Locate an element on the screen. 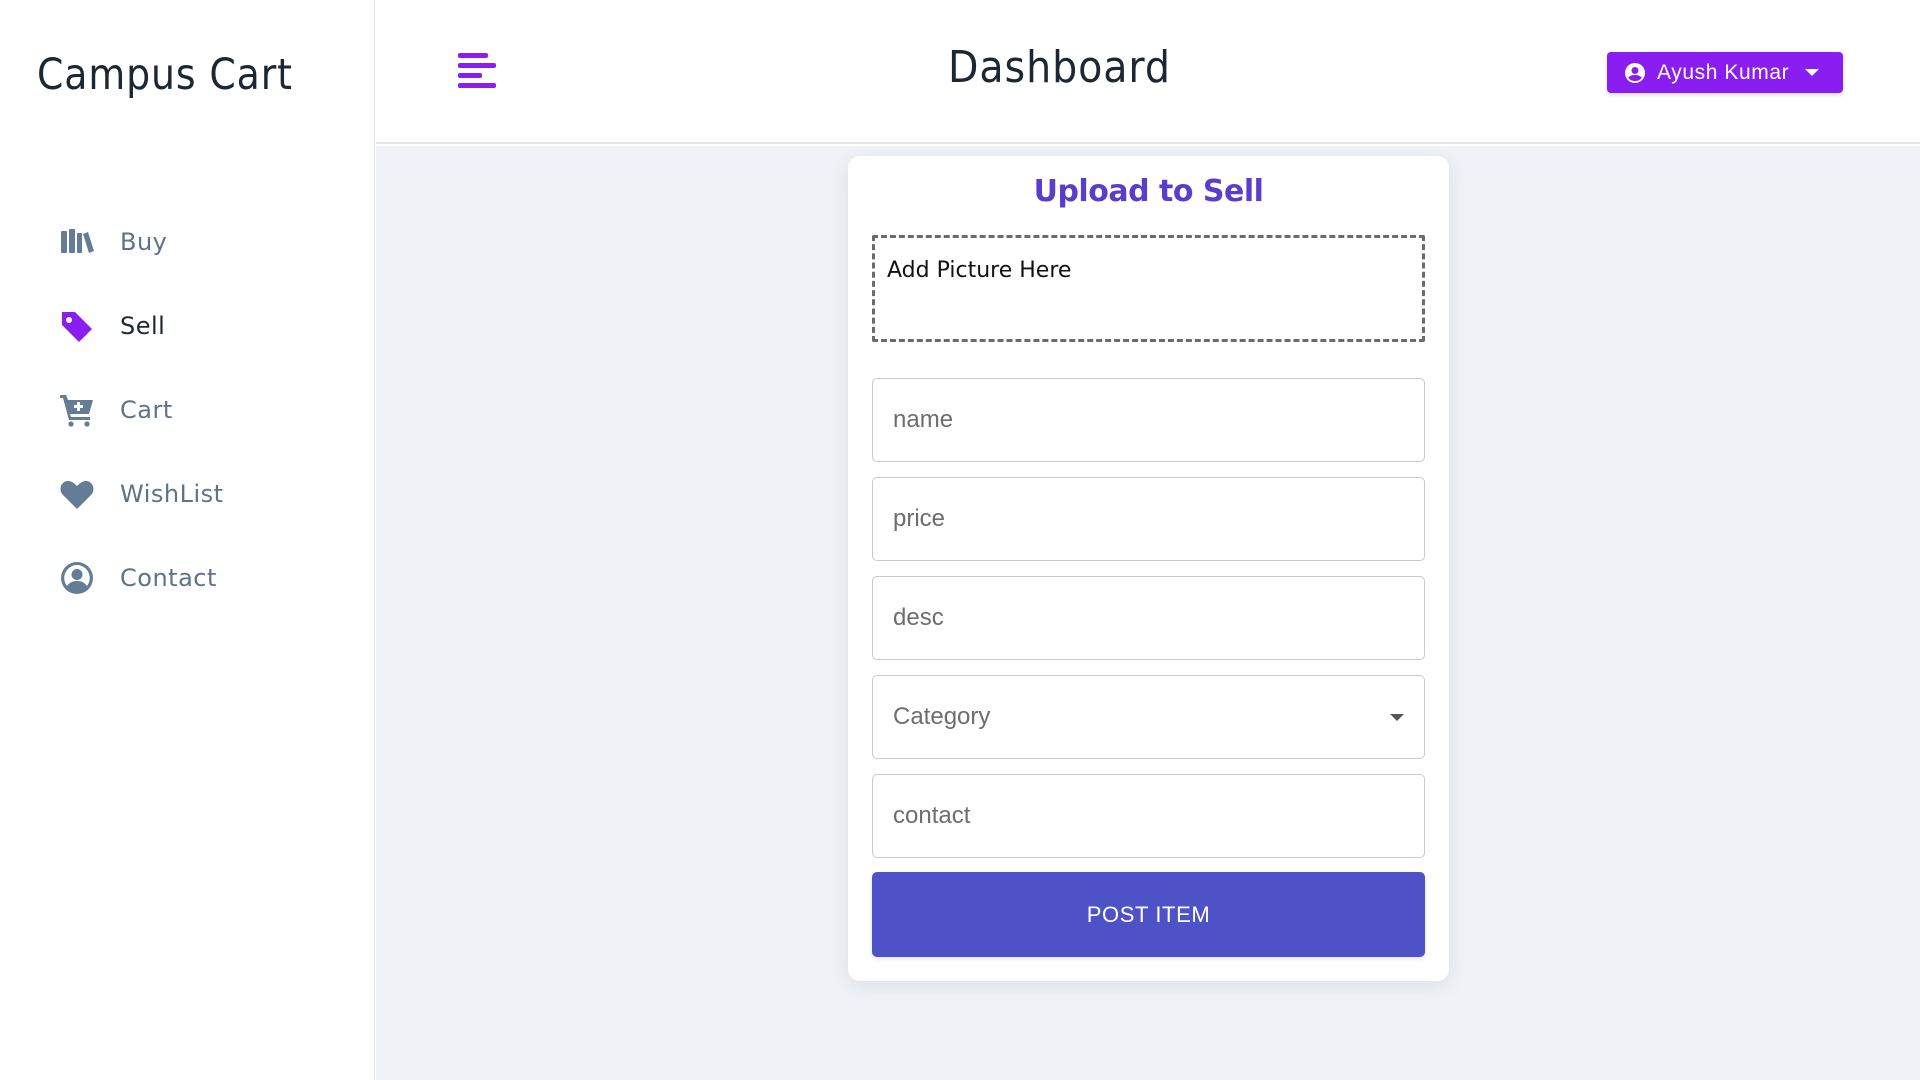 The width and height of the screenshot is (1920, 1080). menu-icon is located at coordinates (477, 71).